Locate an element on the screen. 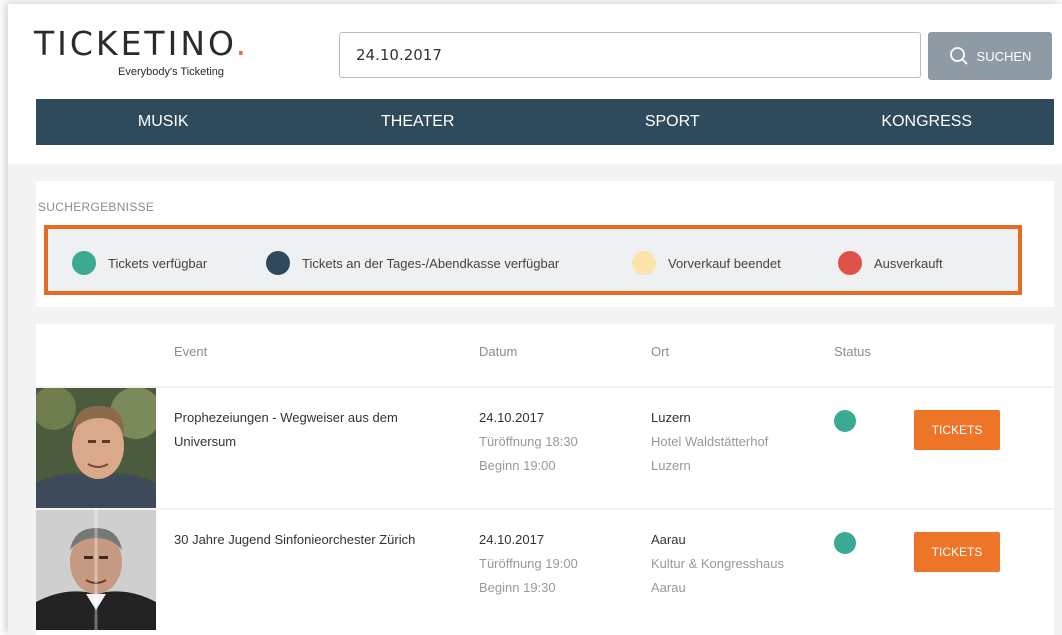  legend-label: Tickets verfügbar is located at coordinates (158, 263).